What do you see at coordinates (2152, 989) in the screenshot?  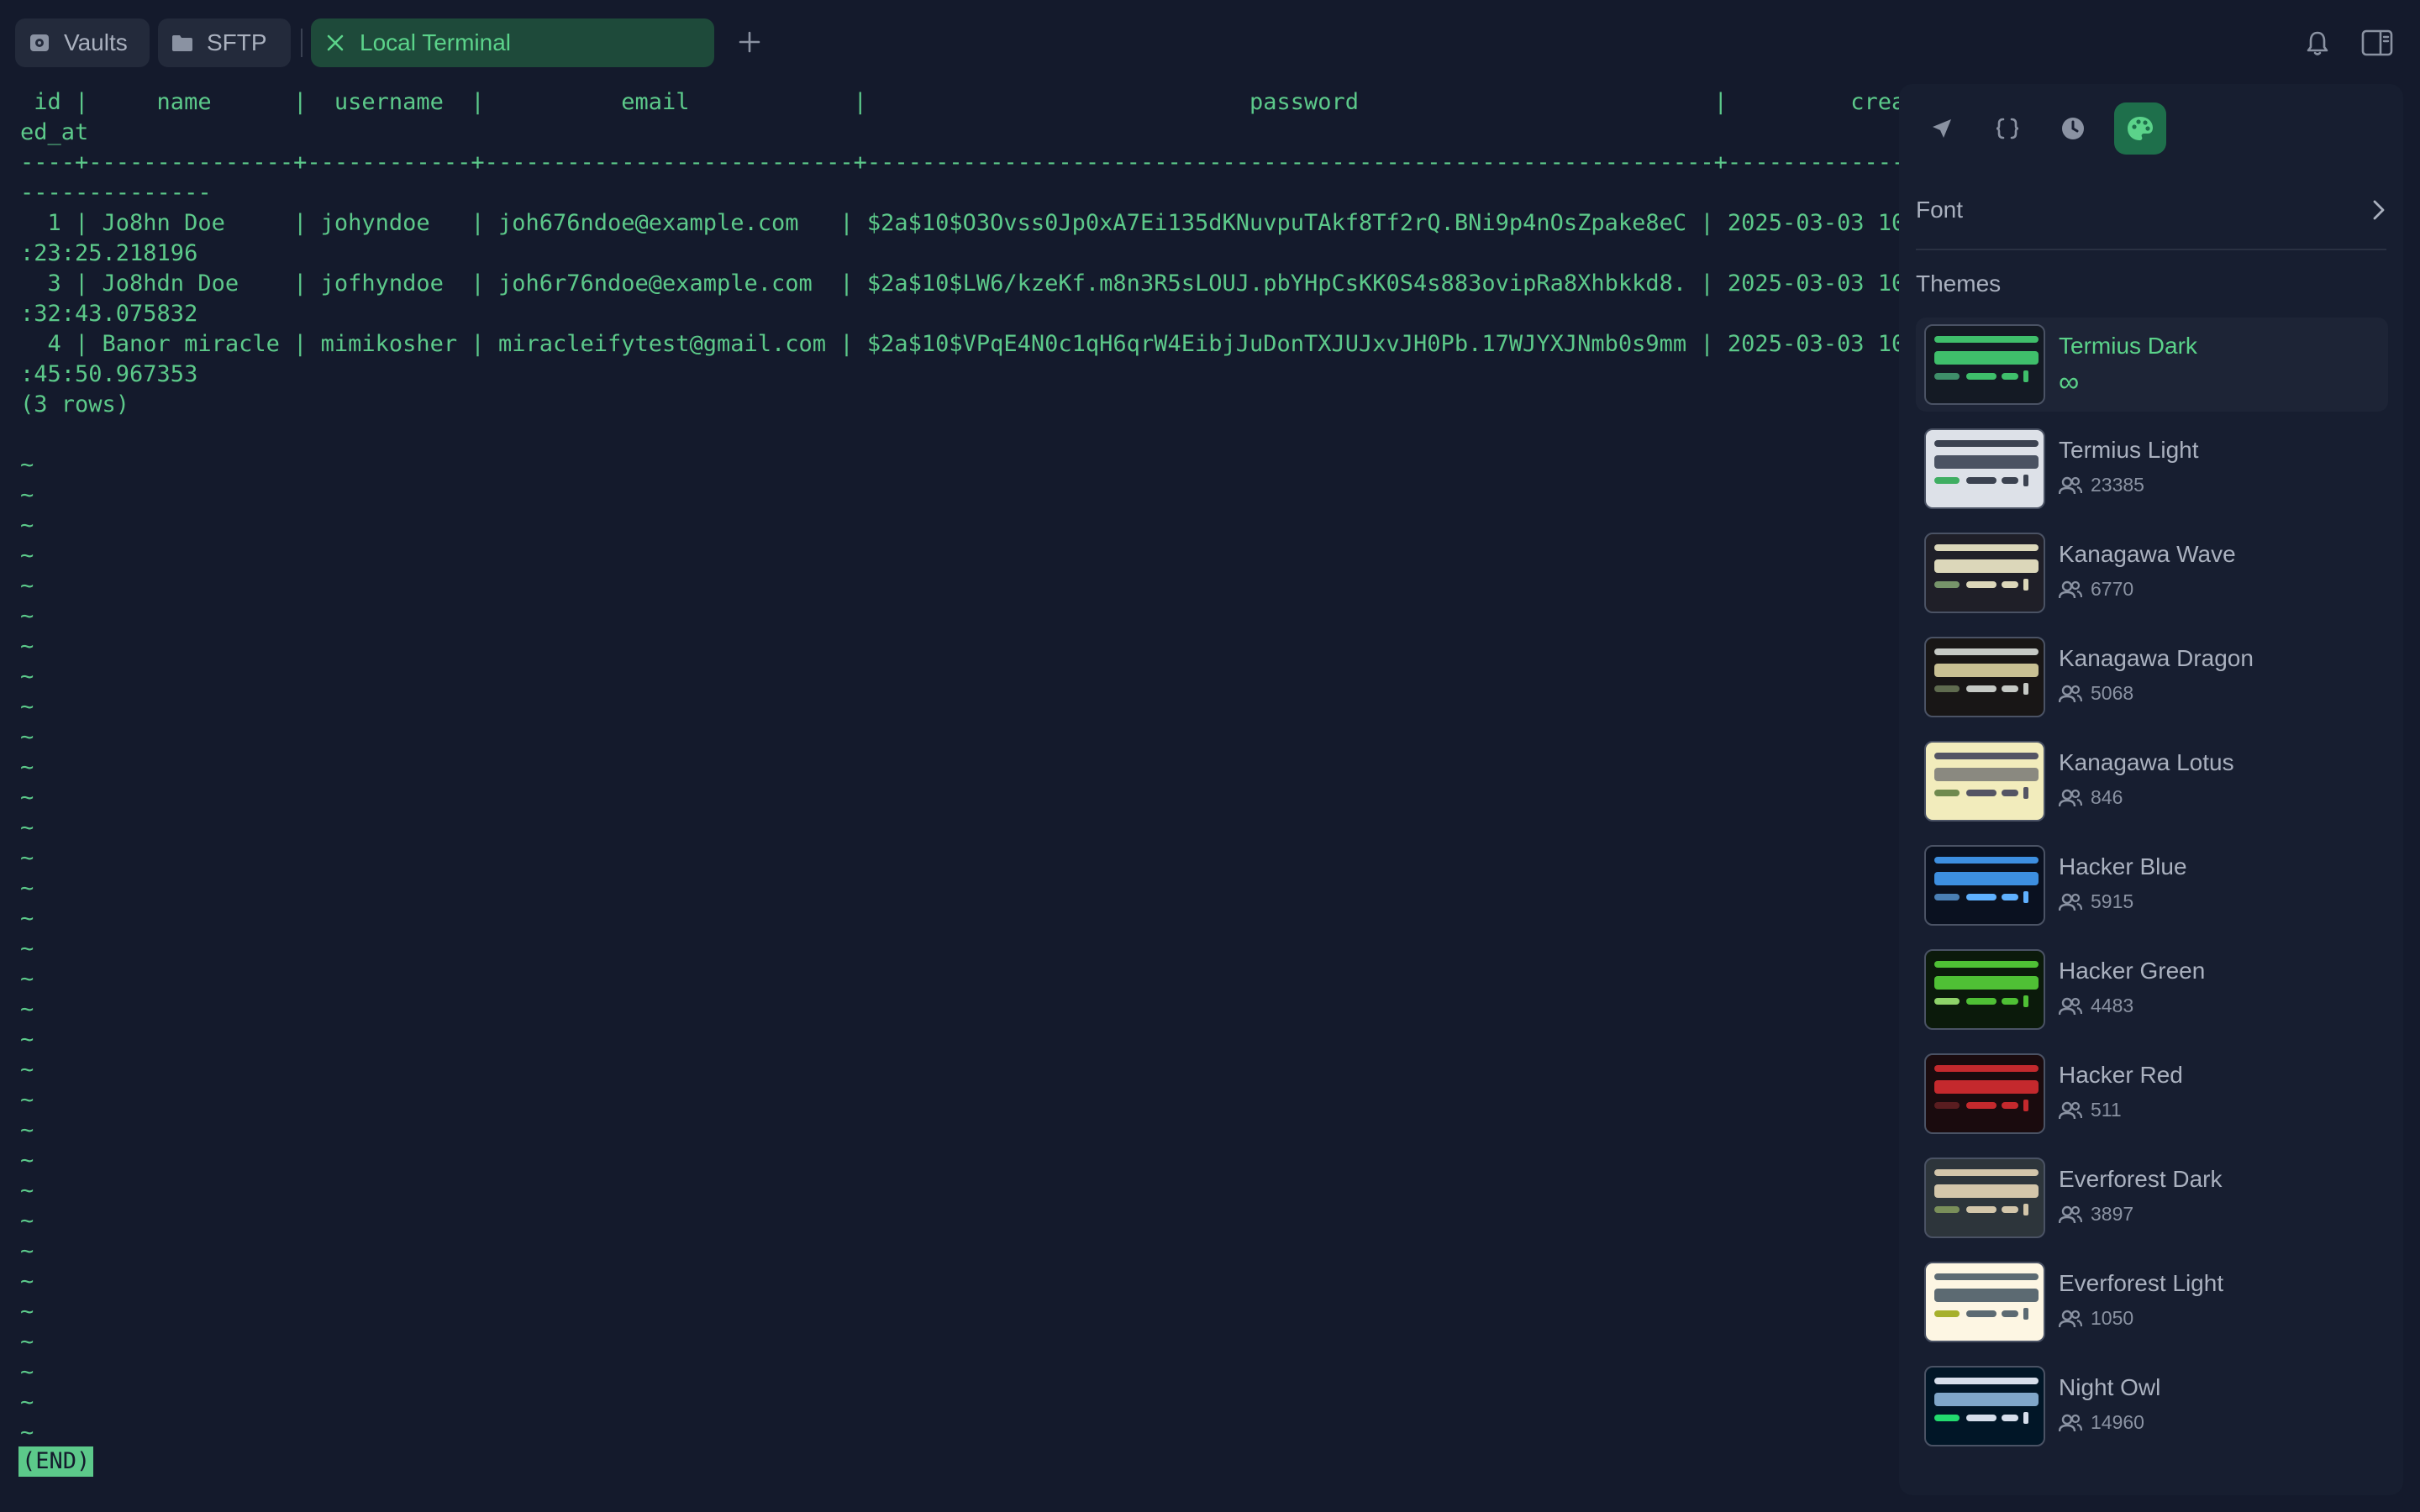 I see `theme-item: Hacker Green 4483` at bounding box center [2152, 989].